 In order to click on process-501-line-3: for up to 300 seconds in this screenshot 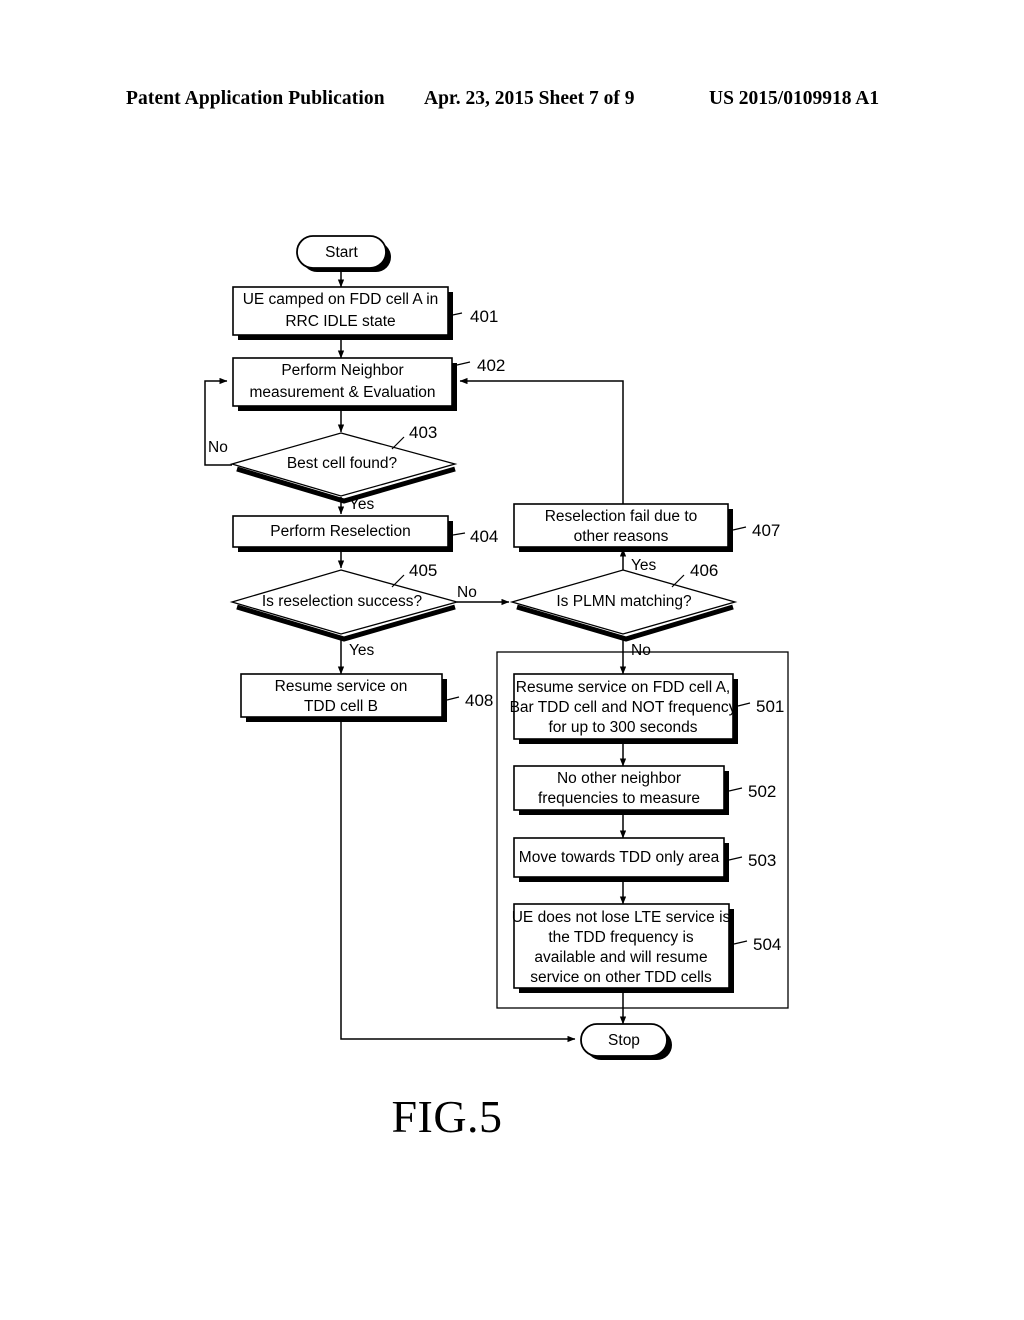, I will do `click(622, 727)`.